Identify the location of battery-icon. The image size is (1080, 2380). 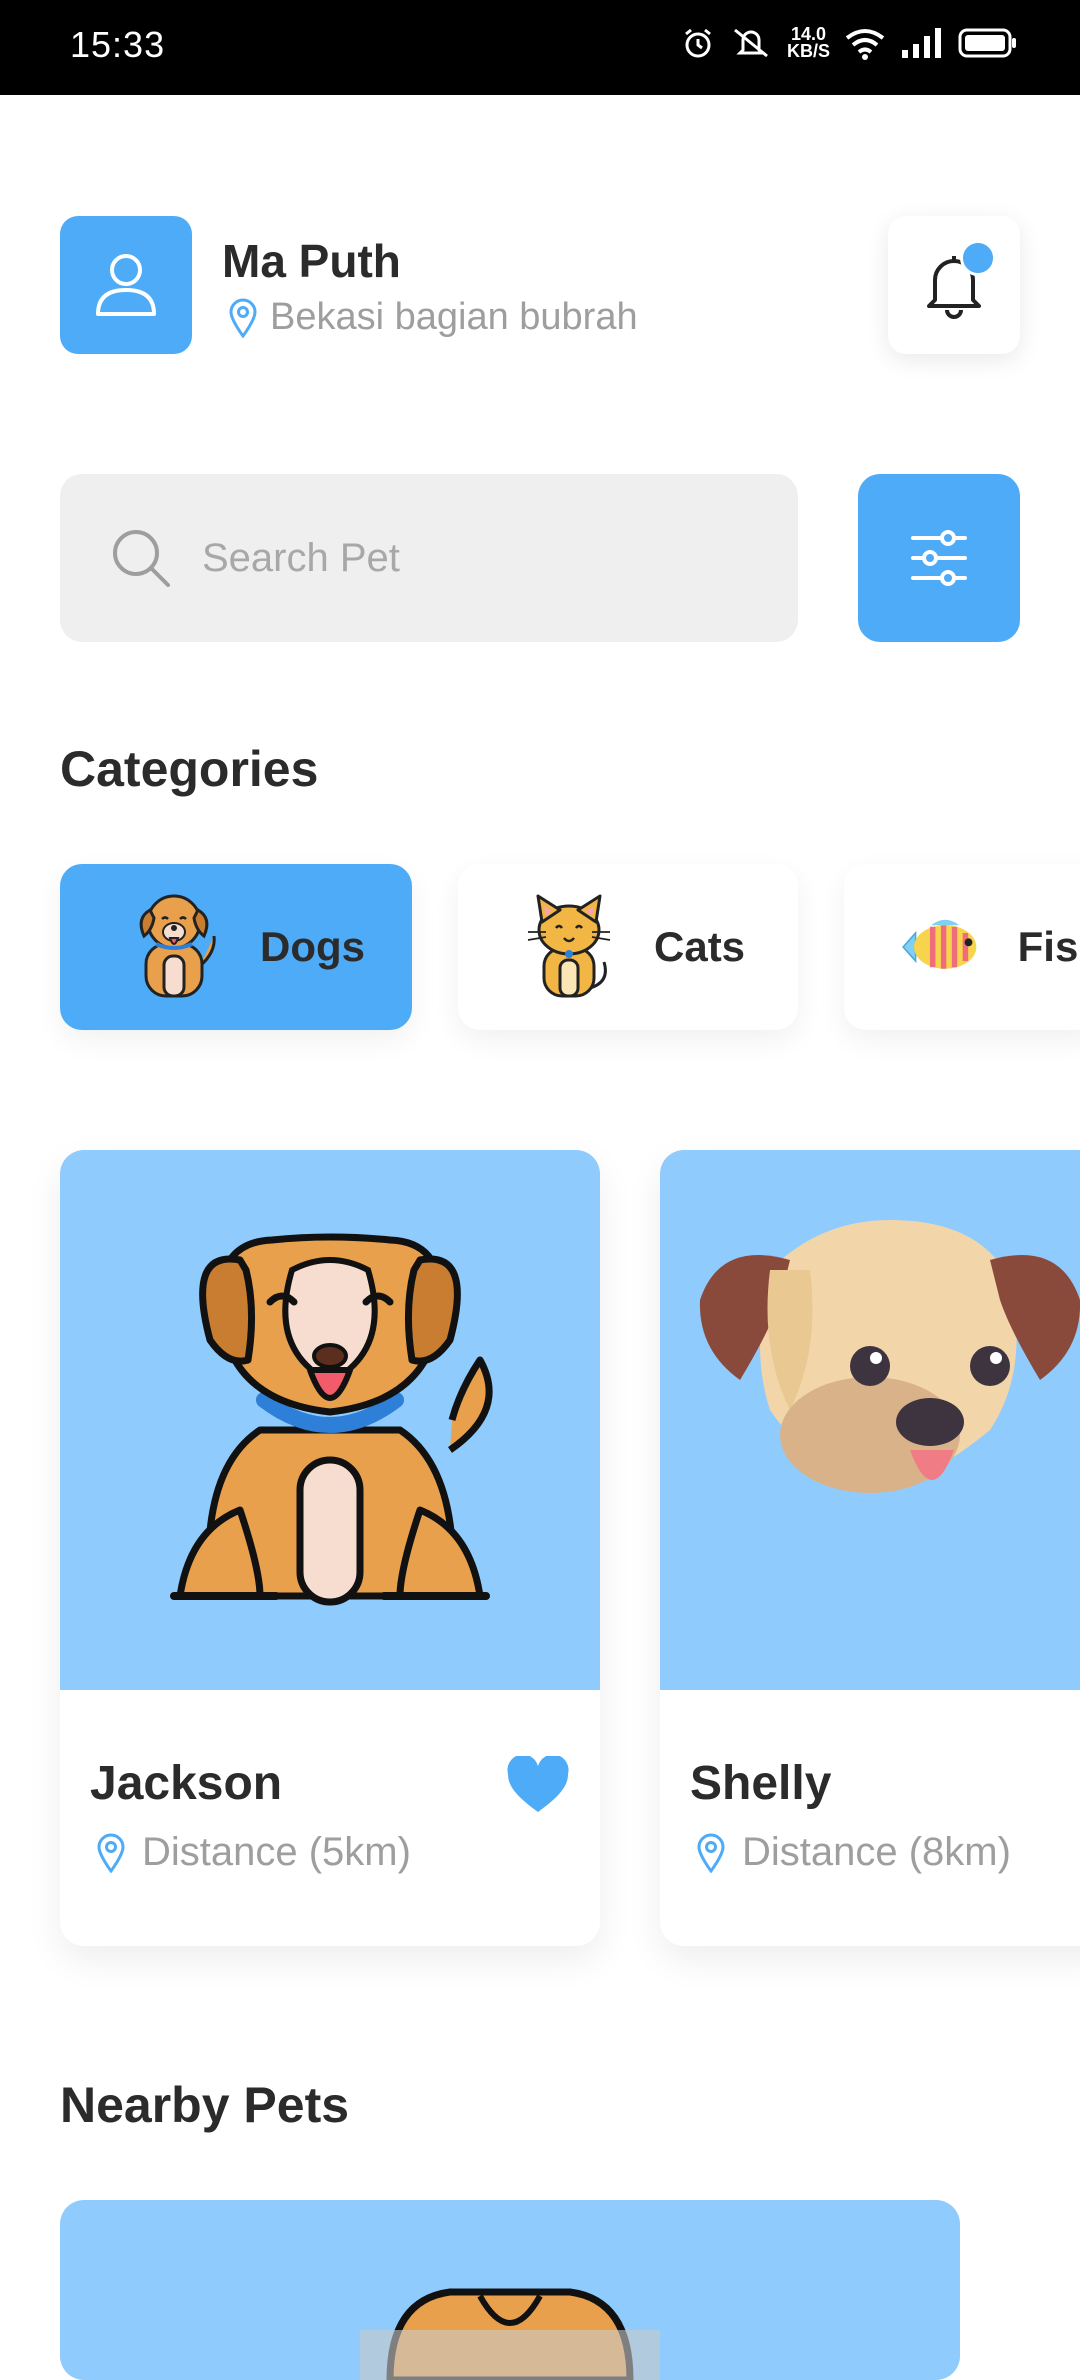
(987, 43).